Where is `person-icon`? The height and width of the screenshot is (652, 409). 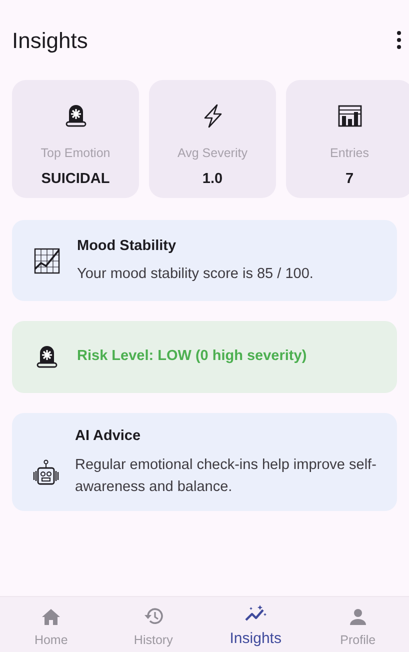 person-icon is located at coordinates (357, 617).